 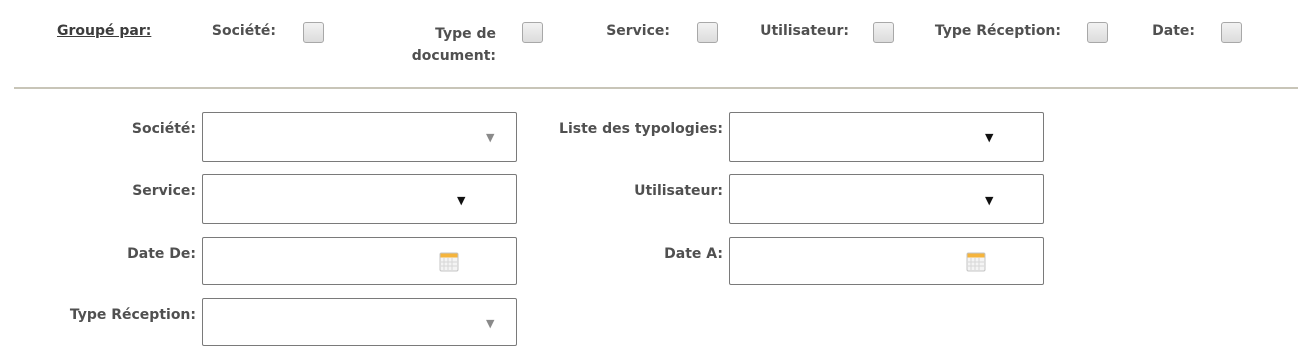 What do you see at coordinates (132, 315) in the screenshot?
I see `type-reception-label: Type Réception:` at bounding box center [132, 315].